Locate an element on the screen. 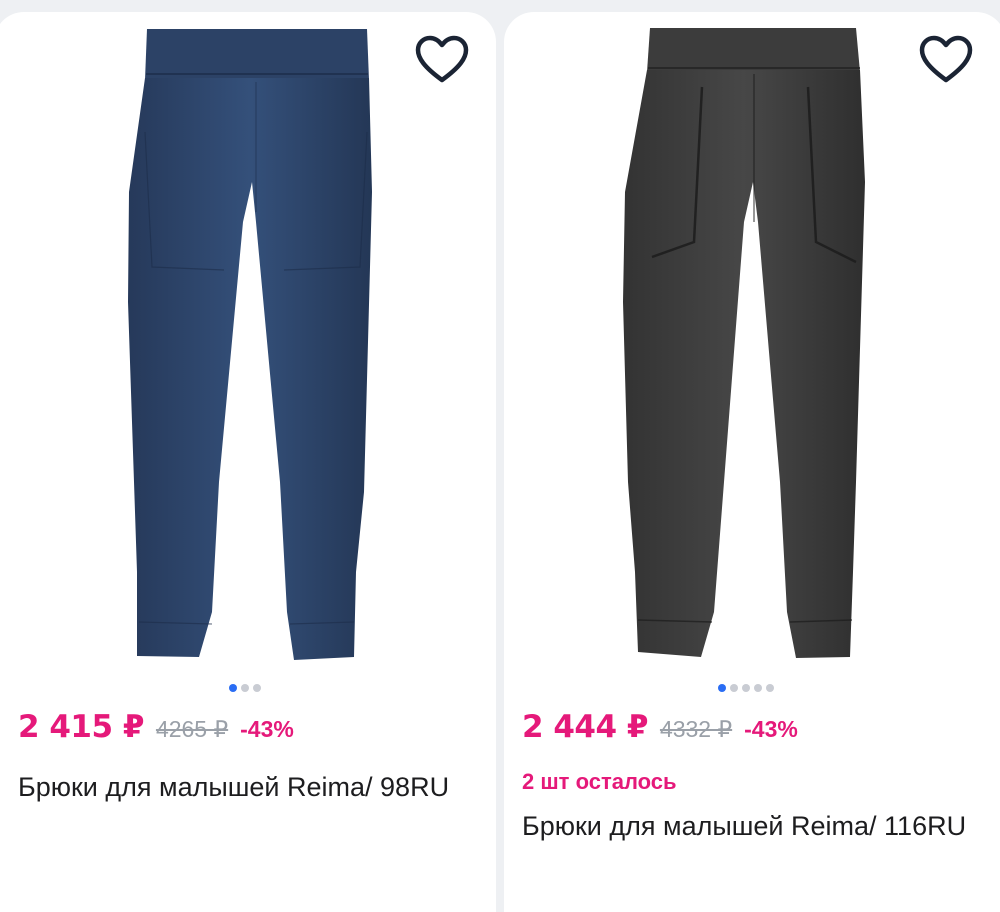  price-row: 2 444 ₽ 4332 ₽ -43% is located at coordinates (660, 727).